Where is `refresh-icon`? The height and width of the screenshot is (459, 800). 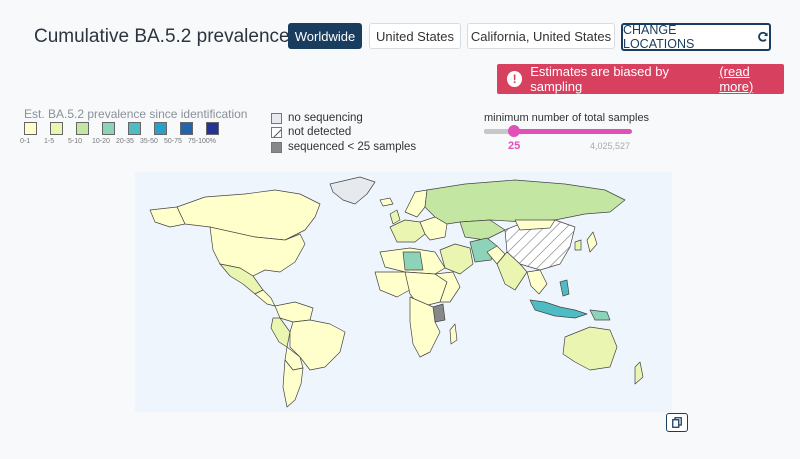 refresh-icon is located at coordinates (763, 36).